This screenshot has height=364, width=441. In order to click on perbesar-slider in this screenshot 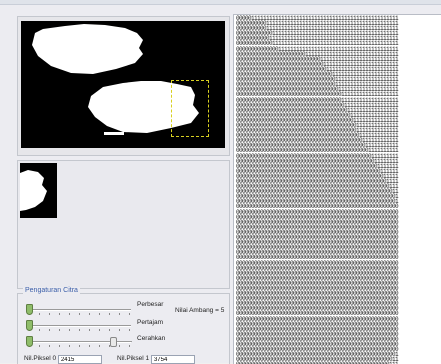, I will do `click(78, 309)`.